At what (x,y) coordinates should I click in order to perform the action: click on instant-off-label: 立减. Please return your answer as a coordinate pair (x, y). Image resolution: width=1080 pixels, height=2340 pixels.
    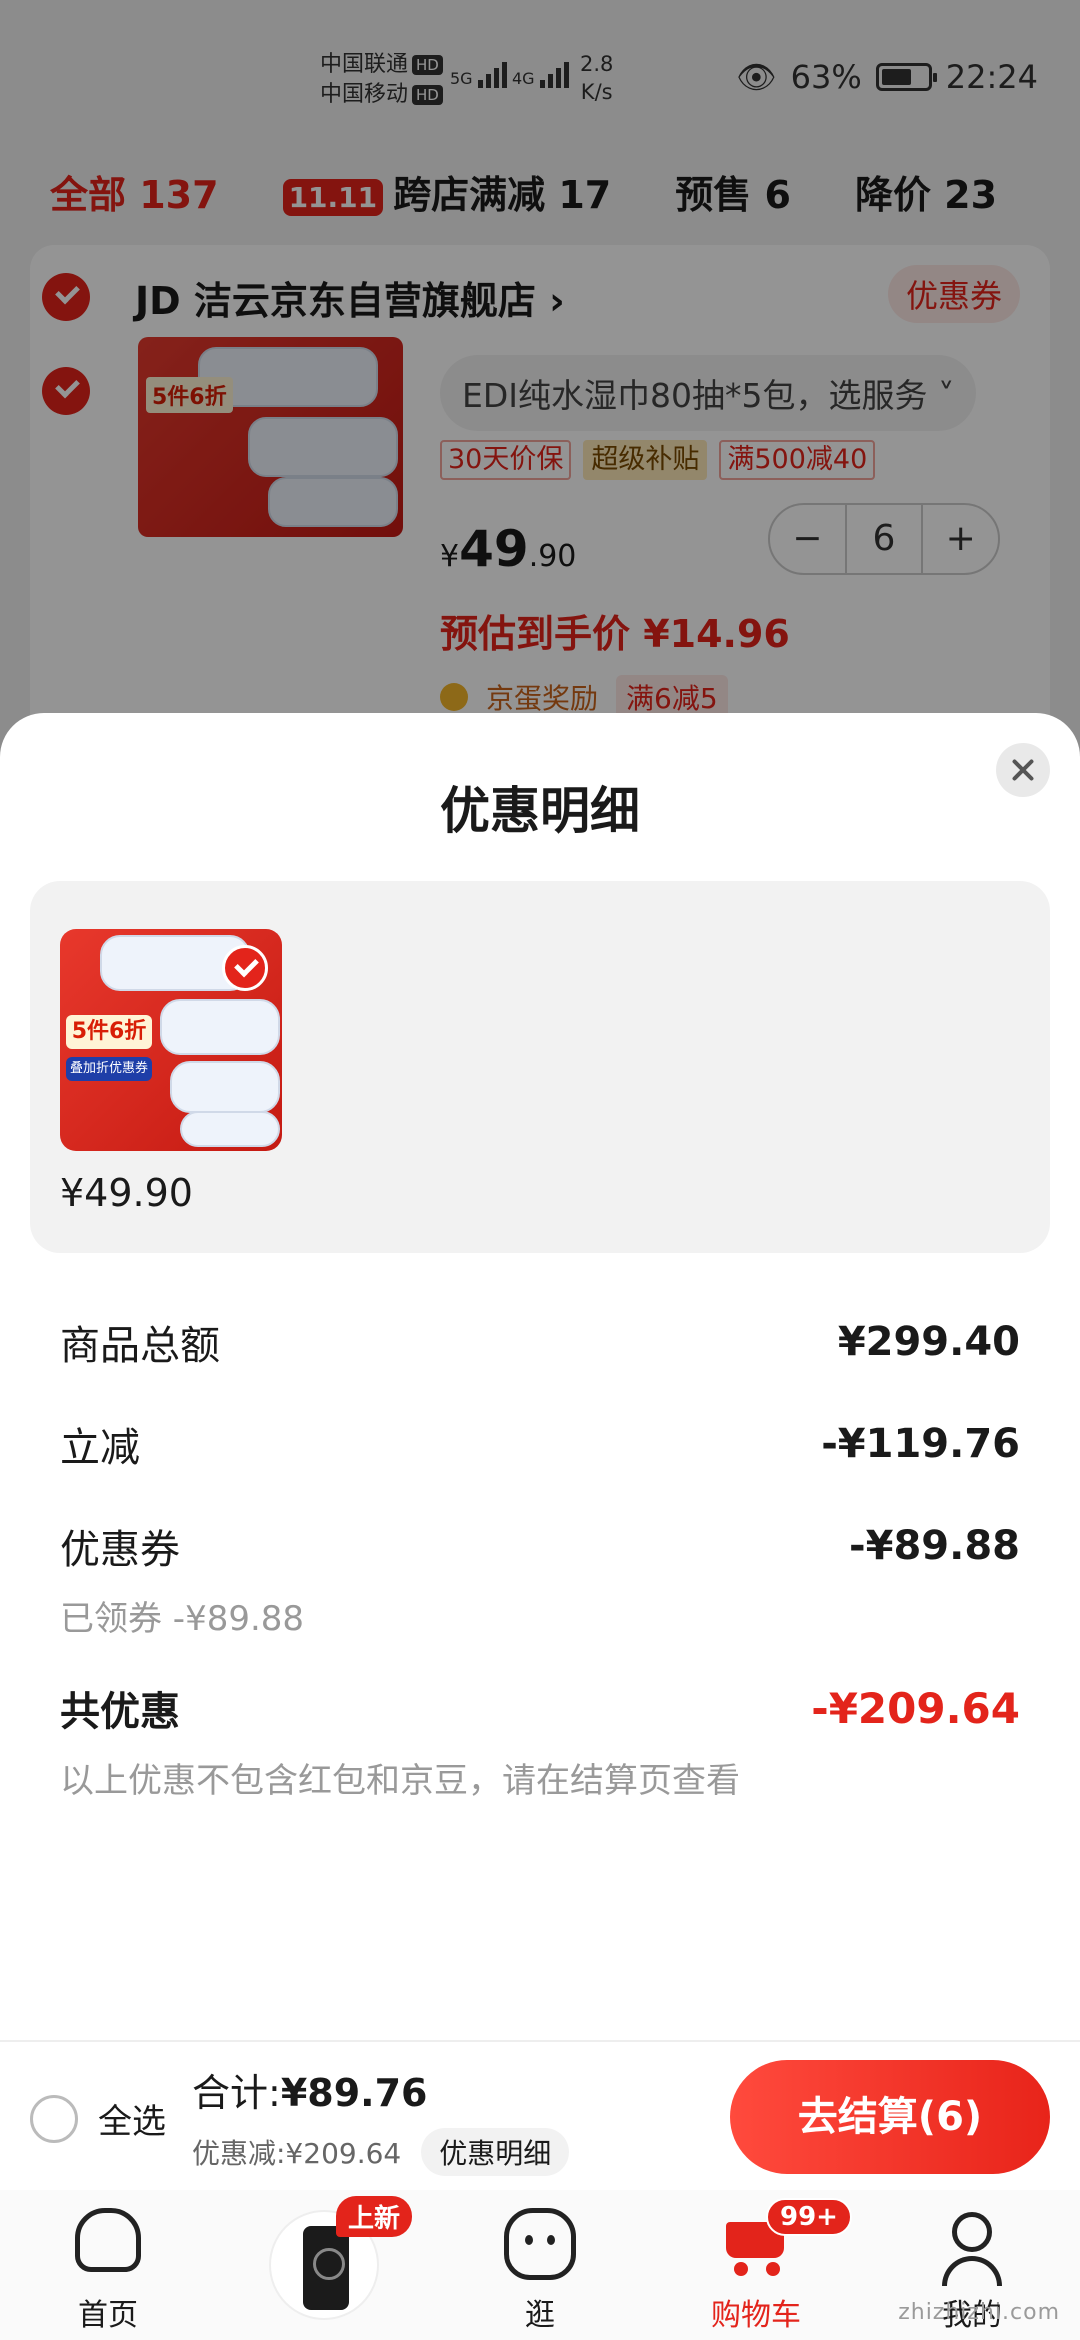
    Looking at the image, I should click on (100, 1448).